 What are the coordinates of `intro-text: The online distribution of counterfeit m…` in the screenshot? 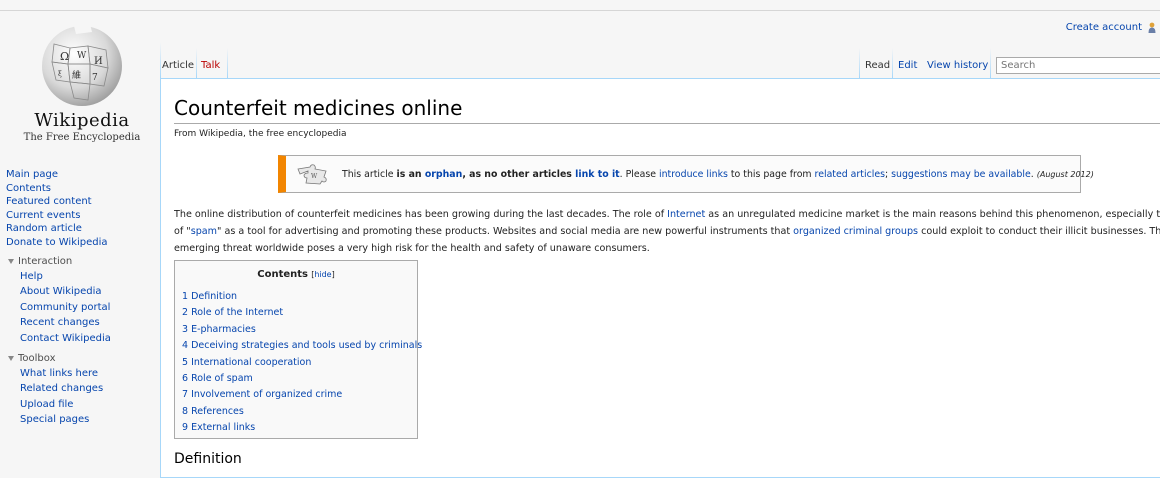 It's located at (421, 214).